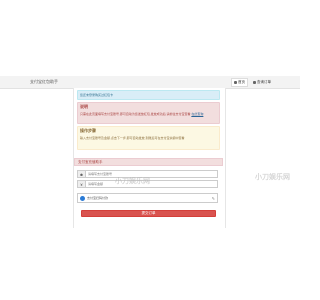  I want to click on radio-icon, so click(82, 198).